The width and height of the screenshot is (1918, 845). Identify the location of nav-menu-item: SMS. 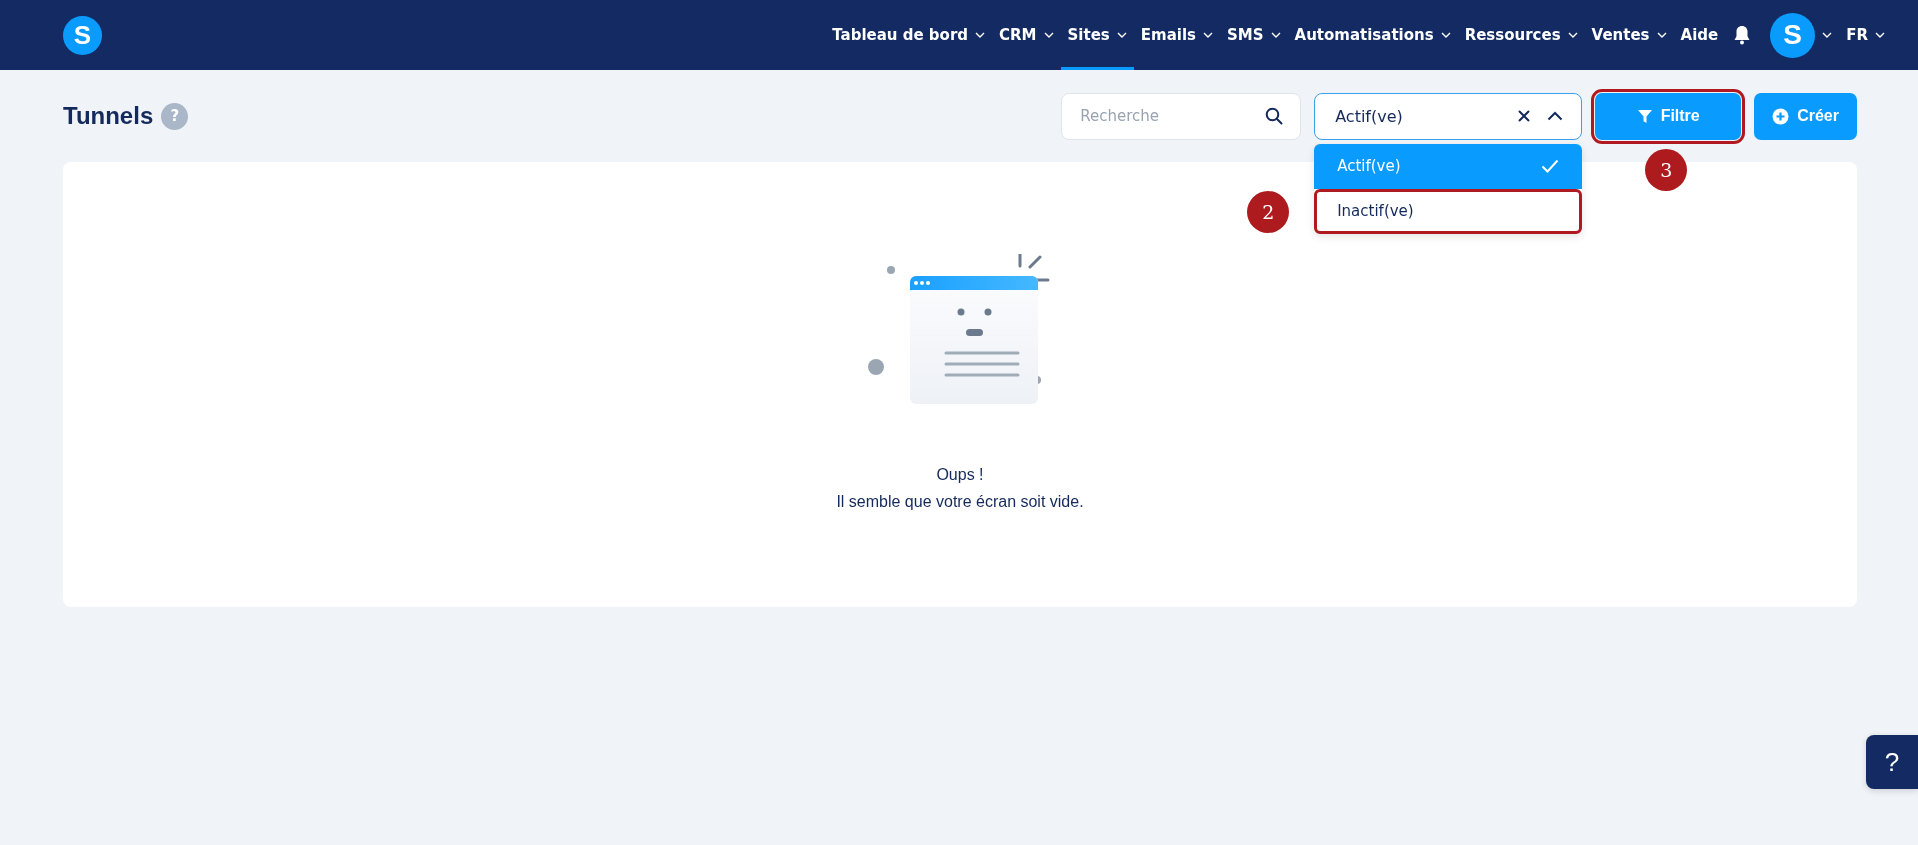
(1254, 35).